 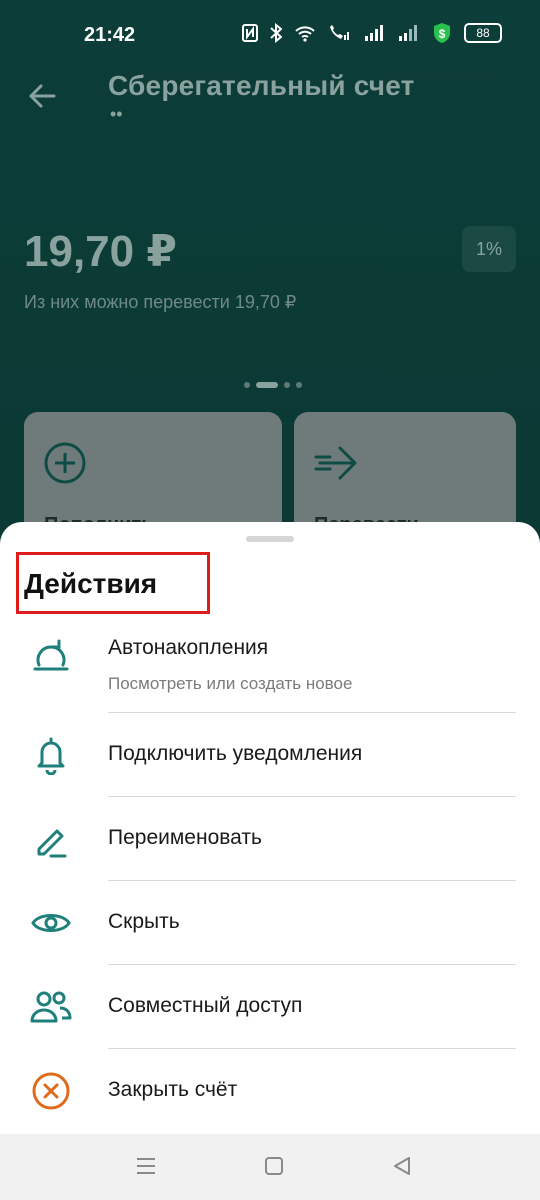 What do you see at coordinates (270, 539) in the screenshot?
I see `sheet-drag-handle` at bounding box center [270, 539].